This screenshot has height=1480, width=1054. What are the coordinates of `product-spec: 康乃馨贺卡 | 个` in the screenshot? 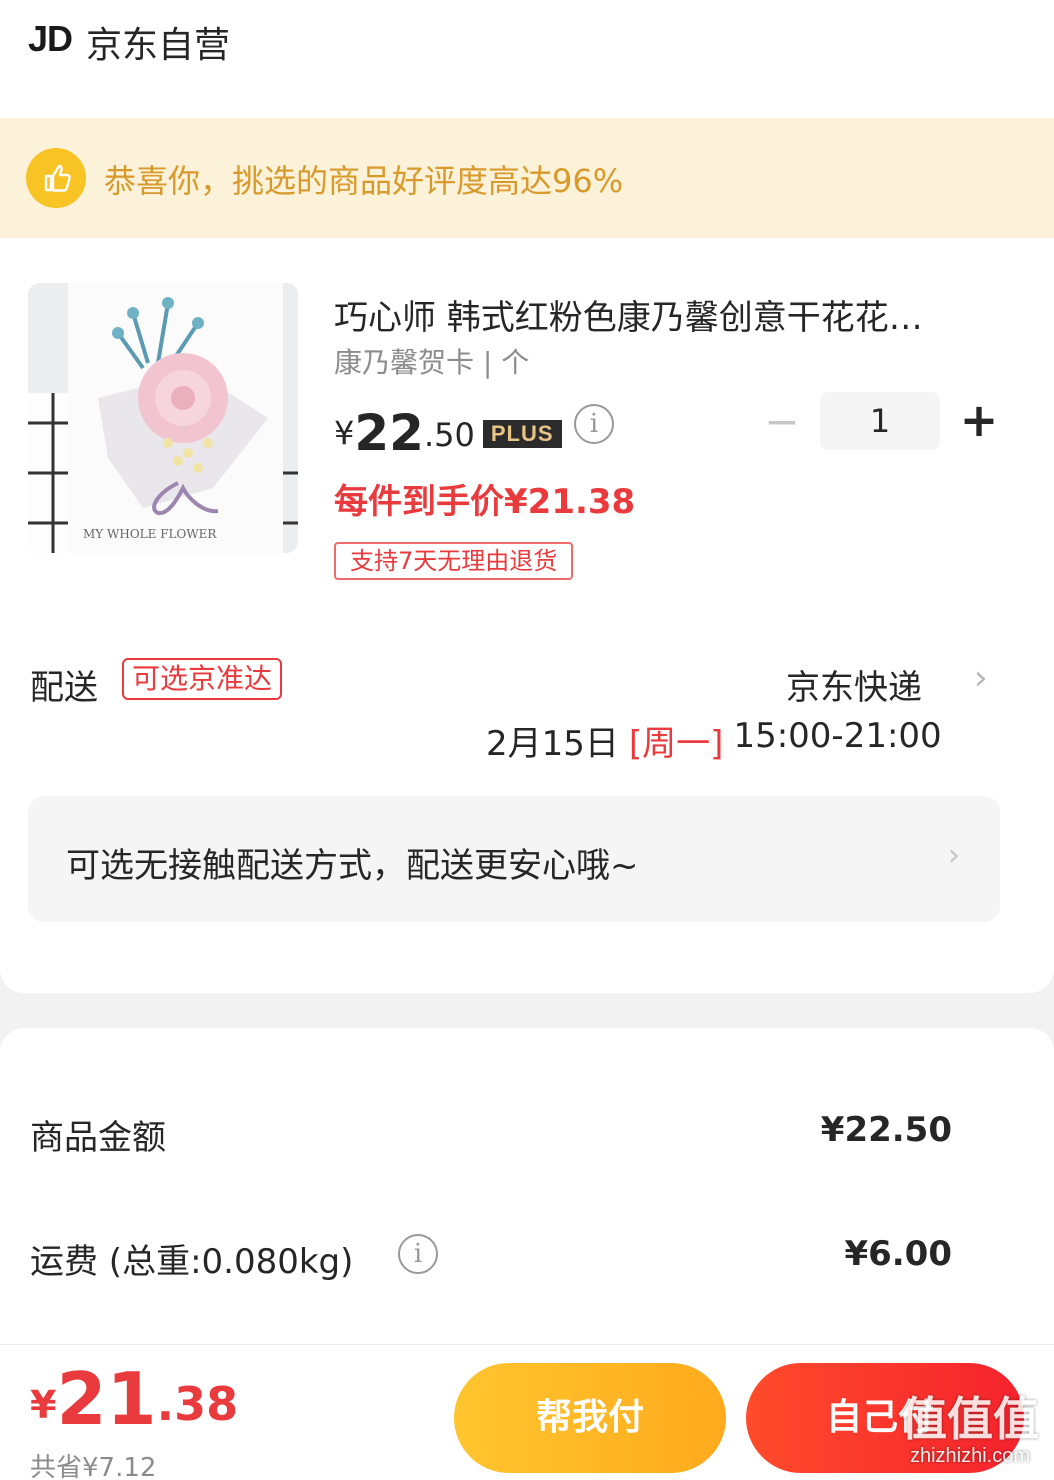 It's located at (431, 361).